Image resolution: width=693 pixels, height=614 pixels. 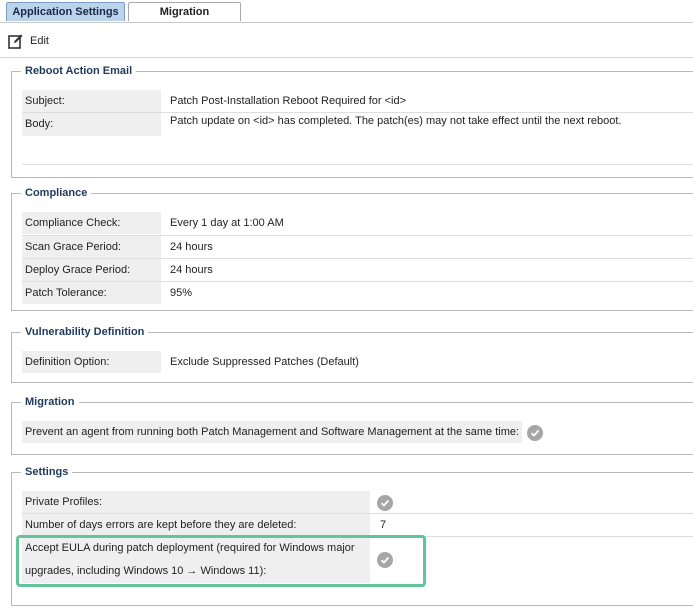 What do you see at coordinates (357, 293) in the screenshot?
I see `patch-tolerance-row: Patch Tolerance: 95%` at bounding box center [357, 293].